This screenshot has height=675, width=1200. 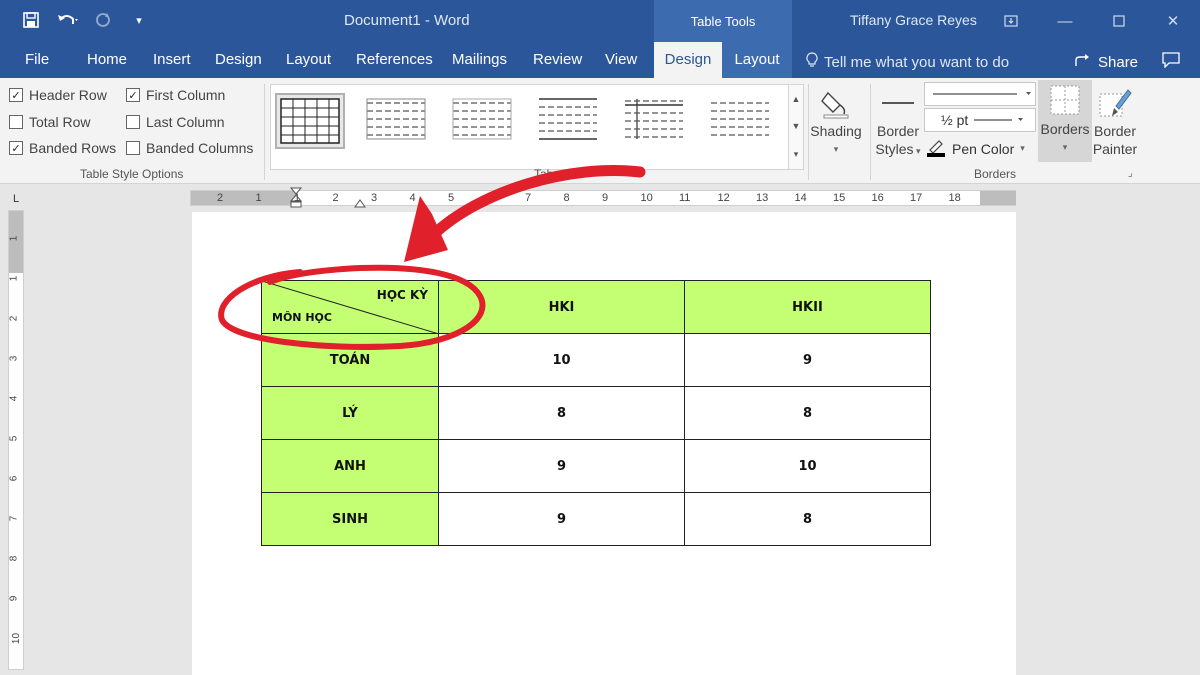 I want to click on tab-references: References, so click(x=394, y=60).